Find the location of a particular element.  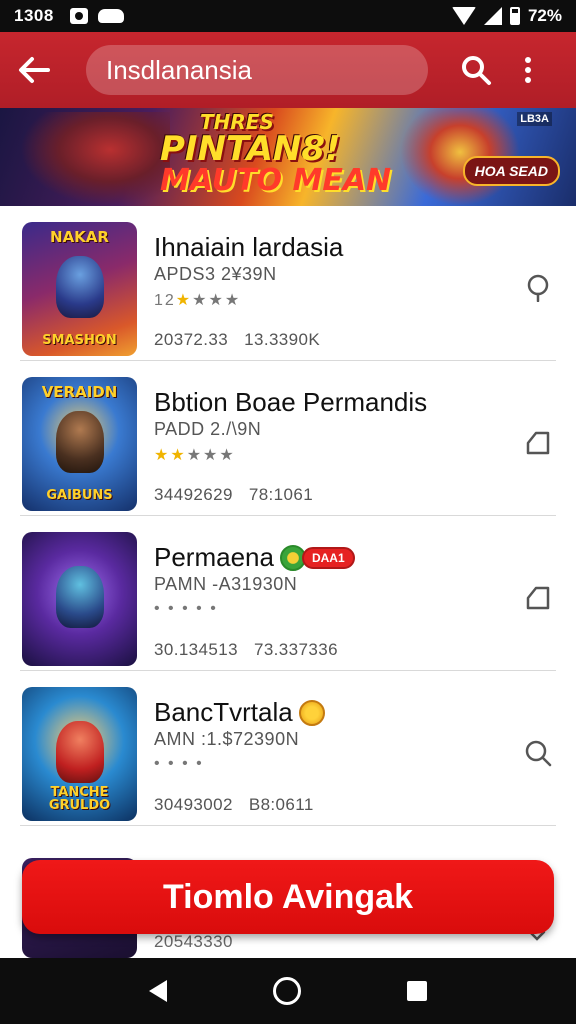

icon-top-caption: VERAIDN is located at coordinates (79, 392).